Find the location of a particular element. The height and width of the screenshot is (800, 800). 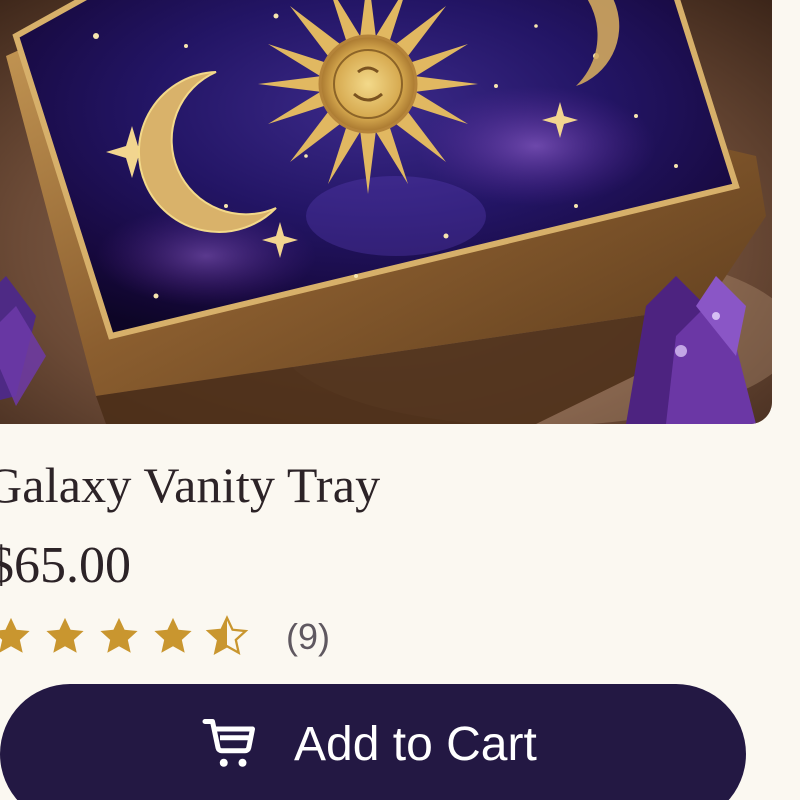

product-title: Galaxy Vanity Tray is located at coordinates (190, 485).